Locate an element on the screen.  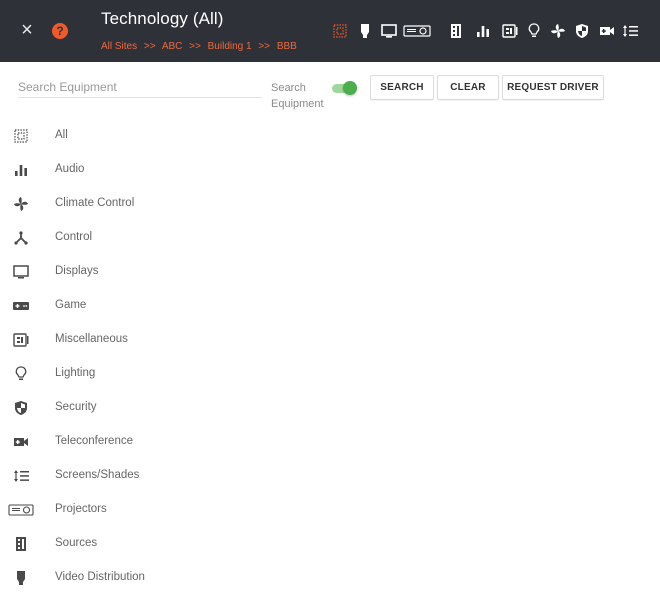
breadcrumb: All Sites >> ABC >> Building 1 >> BBB is located at coordinates (201, 46).